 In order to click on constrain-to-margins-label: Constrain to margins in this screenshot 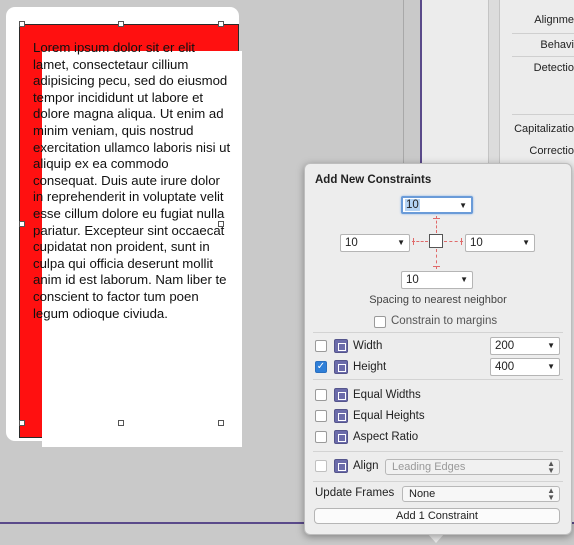, I will do `click(444, 321)`.